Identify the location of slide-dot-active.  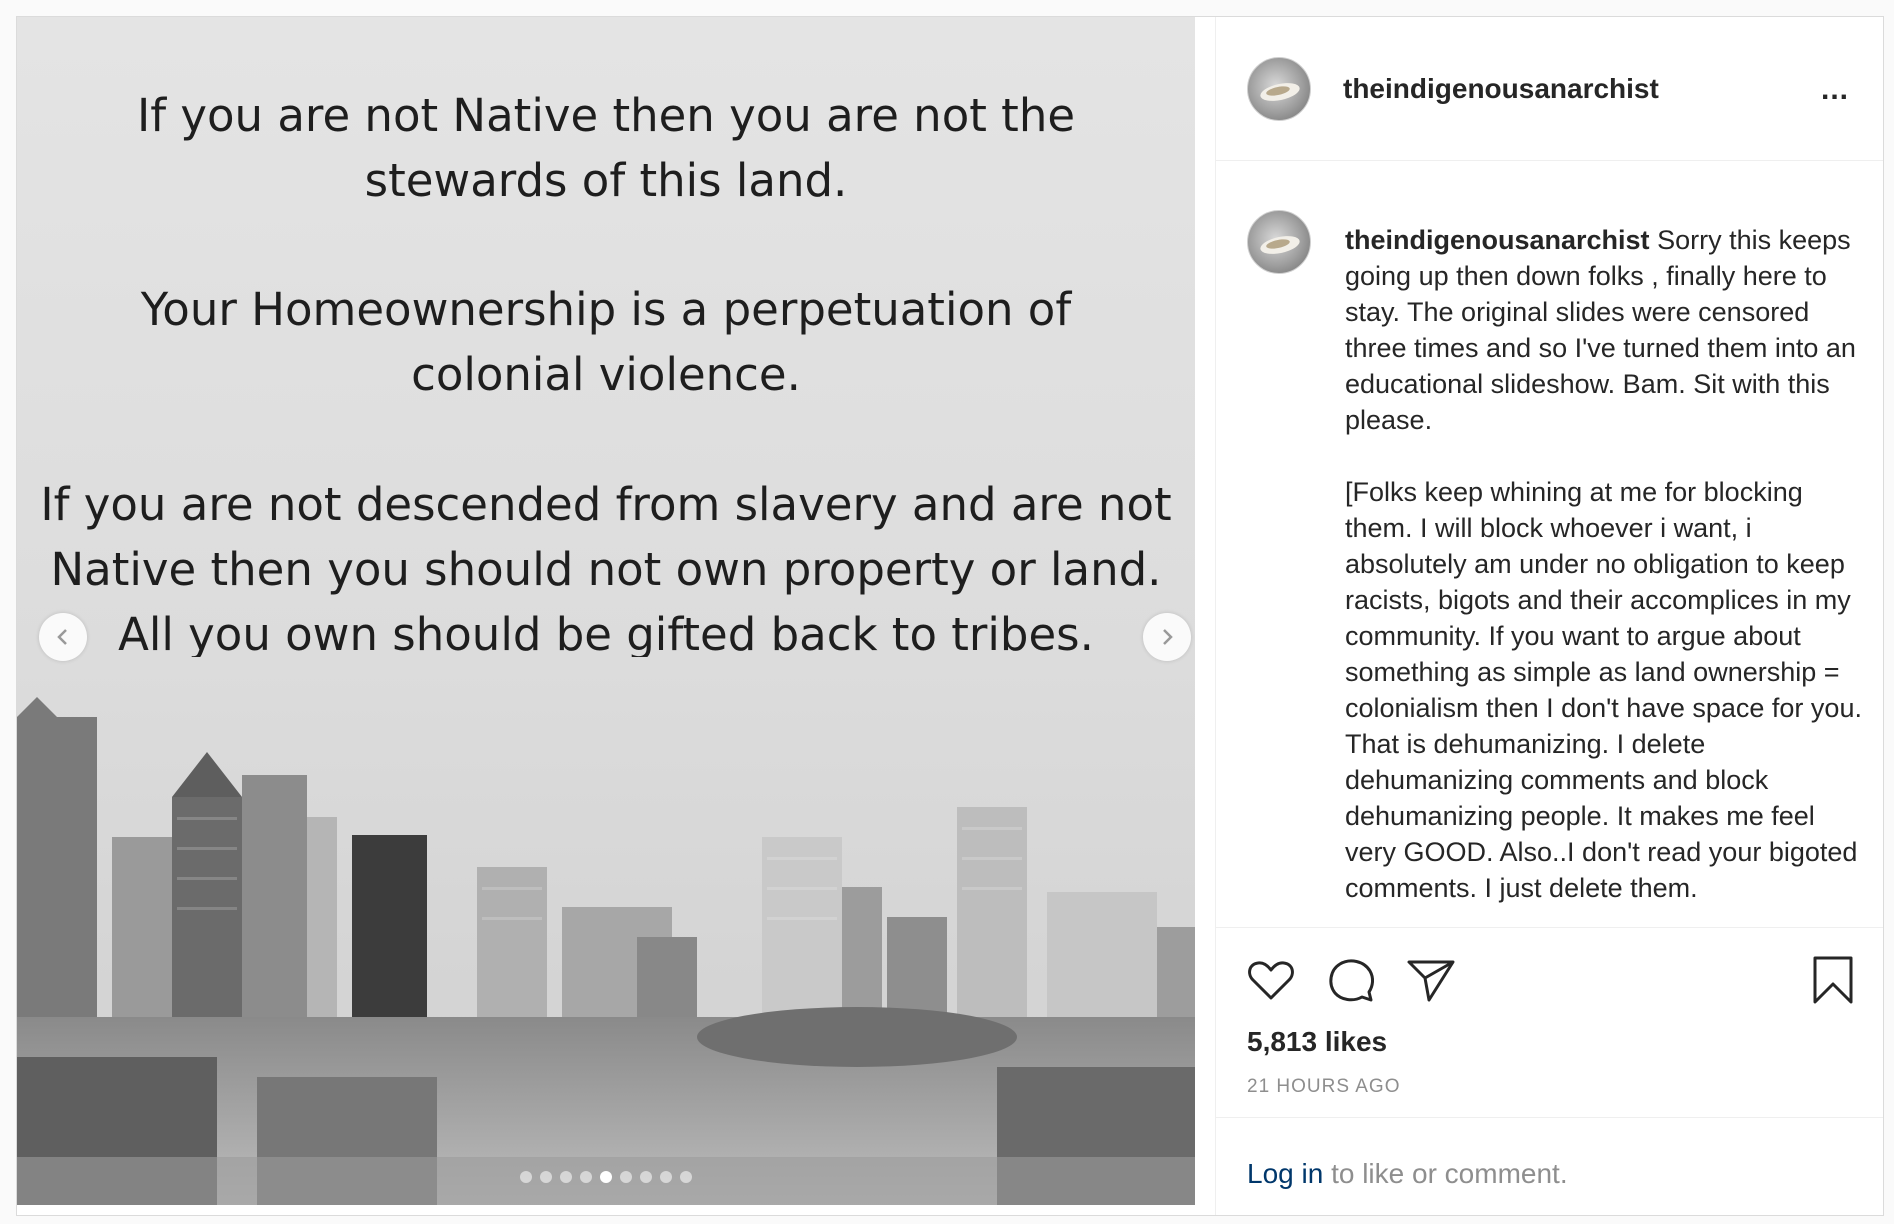
(606, 1177).